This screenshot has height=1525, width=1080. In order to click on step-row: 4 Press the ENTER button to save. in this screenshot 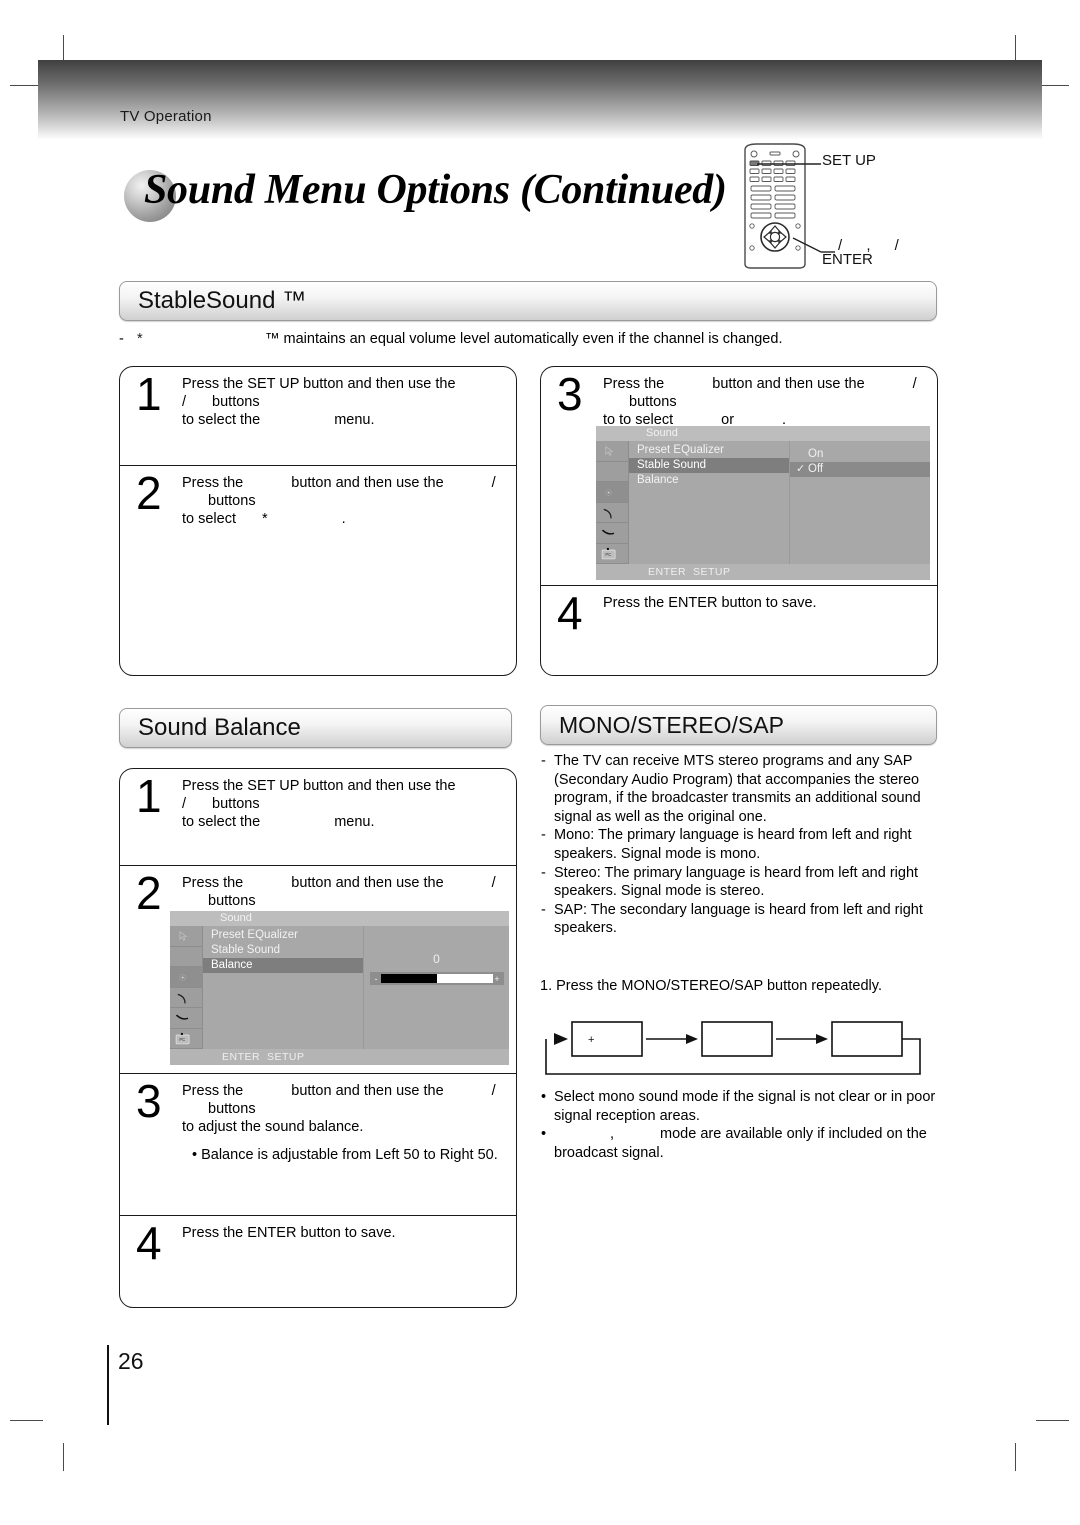, I will do `click(739, 630)`.